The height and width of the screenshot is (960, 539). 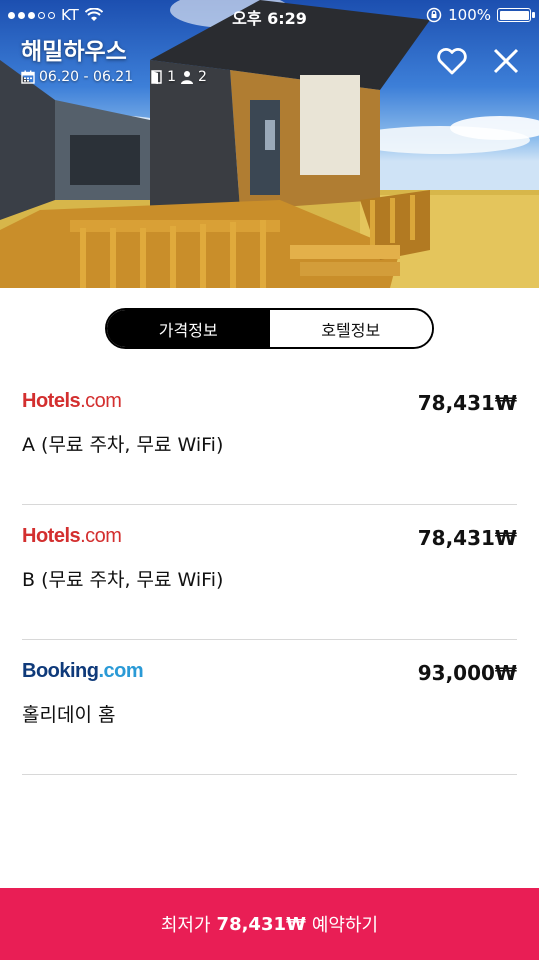 I want to click on hotel-meta: 06.20 - 06.21 1 2, so click(x=114, y=77).